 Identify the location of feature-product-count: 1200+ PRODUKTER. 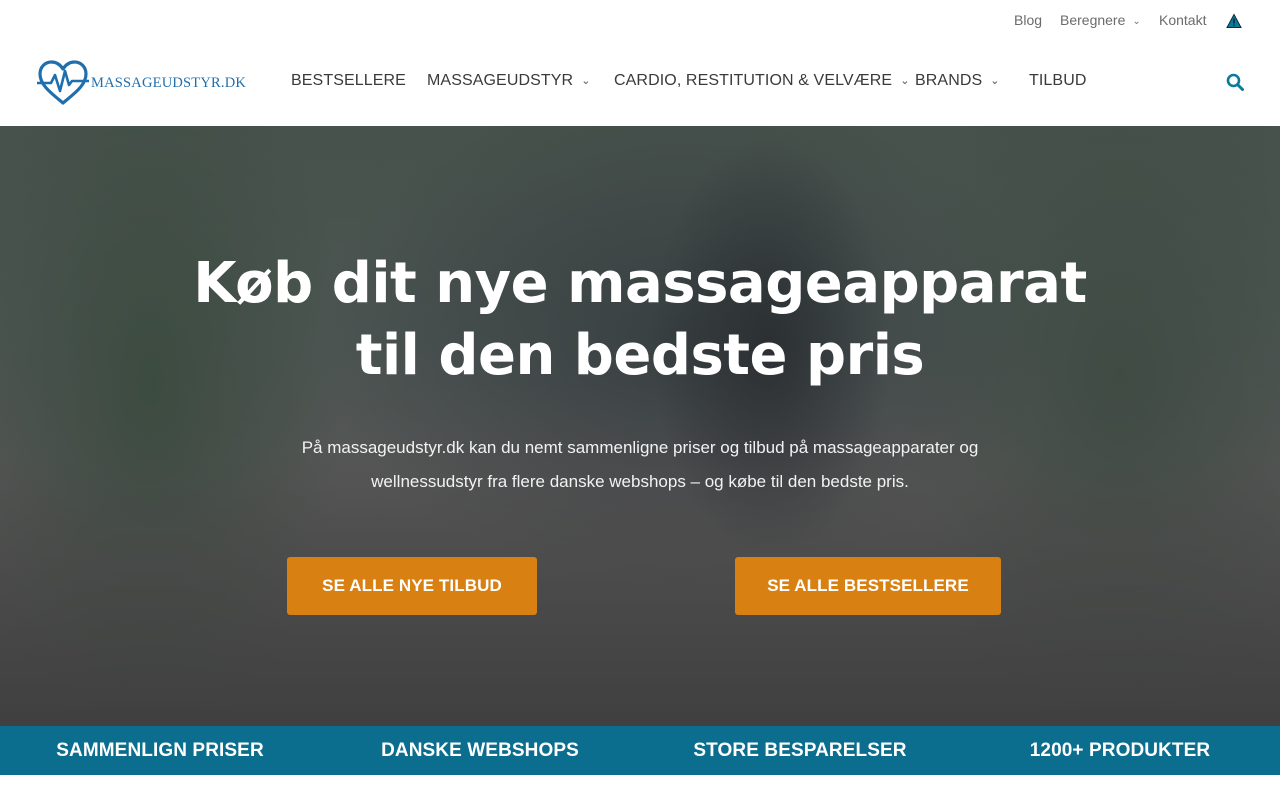
(1120, 750).